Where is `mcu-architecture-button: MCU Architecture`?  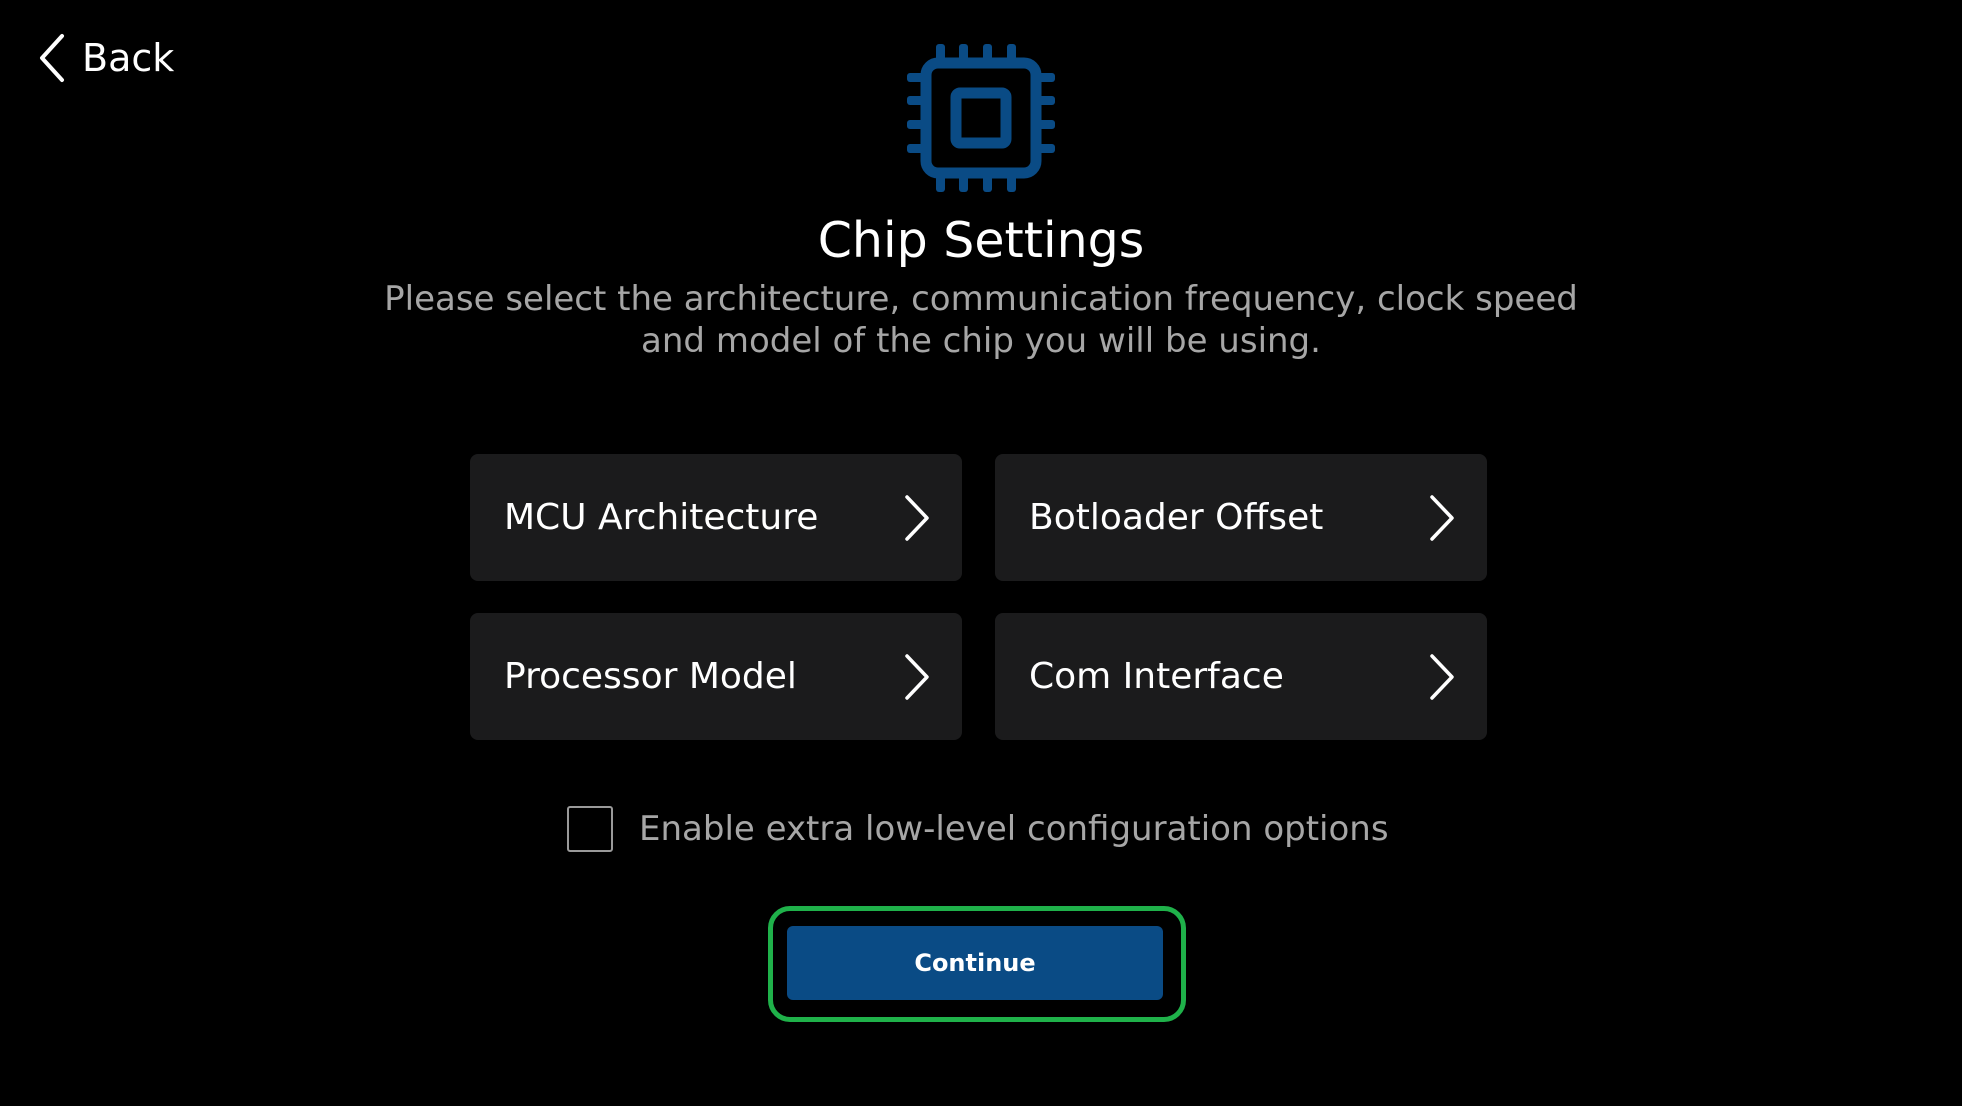
mcu-architecture-button: MCU Architecture is located at coordinates (716, 517).